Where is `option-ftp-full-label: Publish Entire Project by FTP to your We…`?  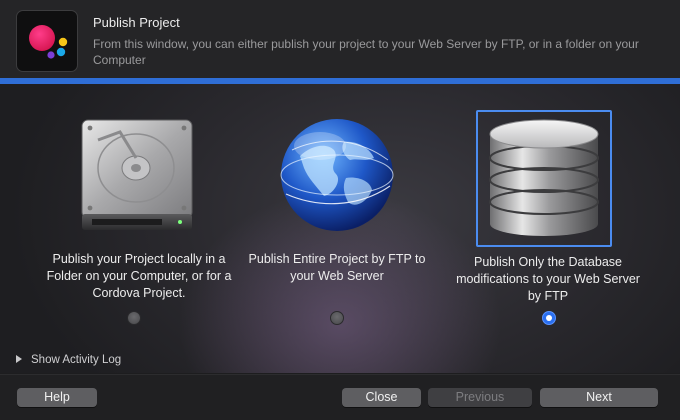 option-ftp-full-label: Publish Entire Project by FTP to your We… is located at coordinates (337, 267).